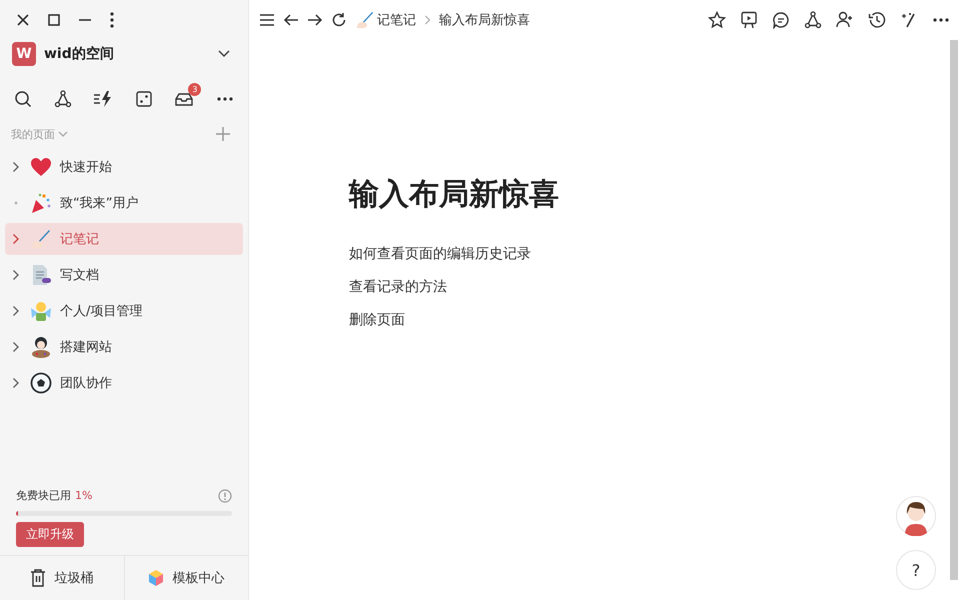  Describe the element at coordinates (916, 570) in the screenshot. I see `help-button: ?` at that location.